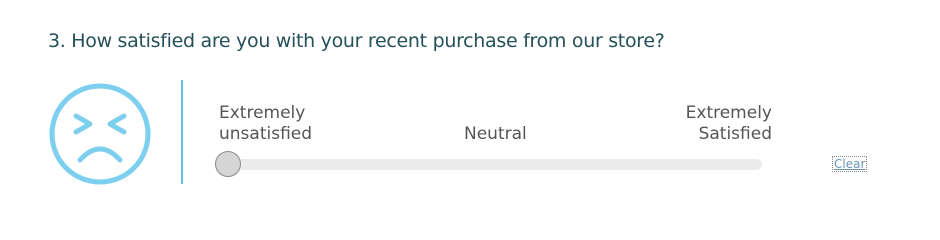  I want to click on clear-link: Clear, so click(849, 164).